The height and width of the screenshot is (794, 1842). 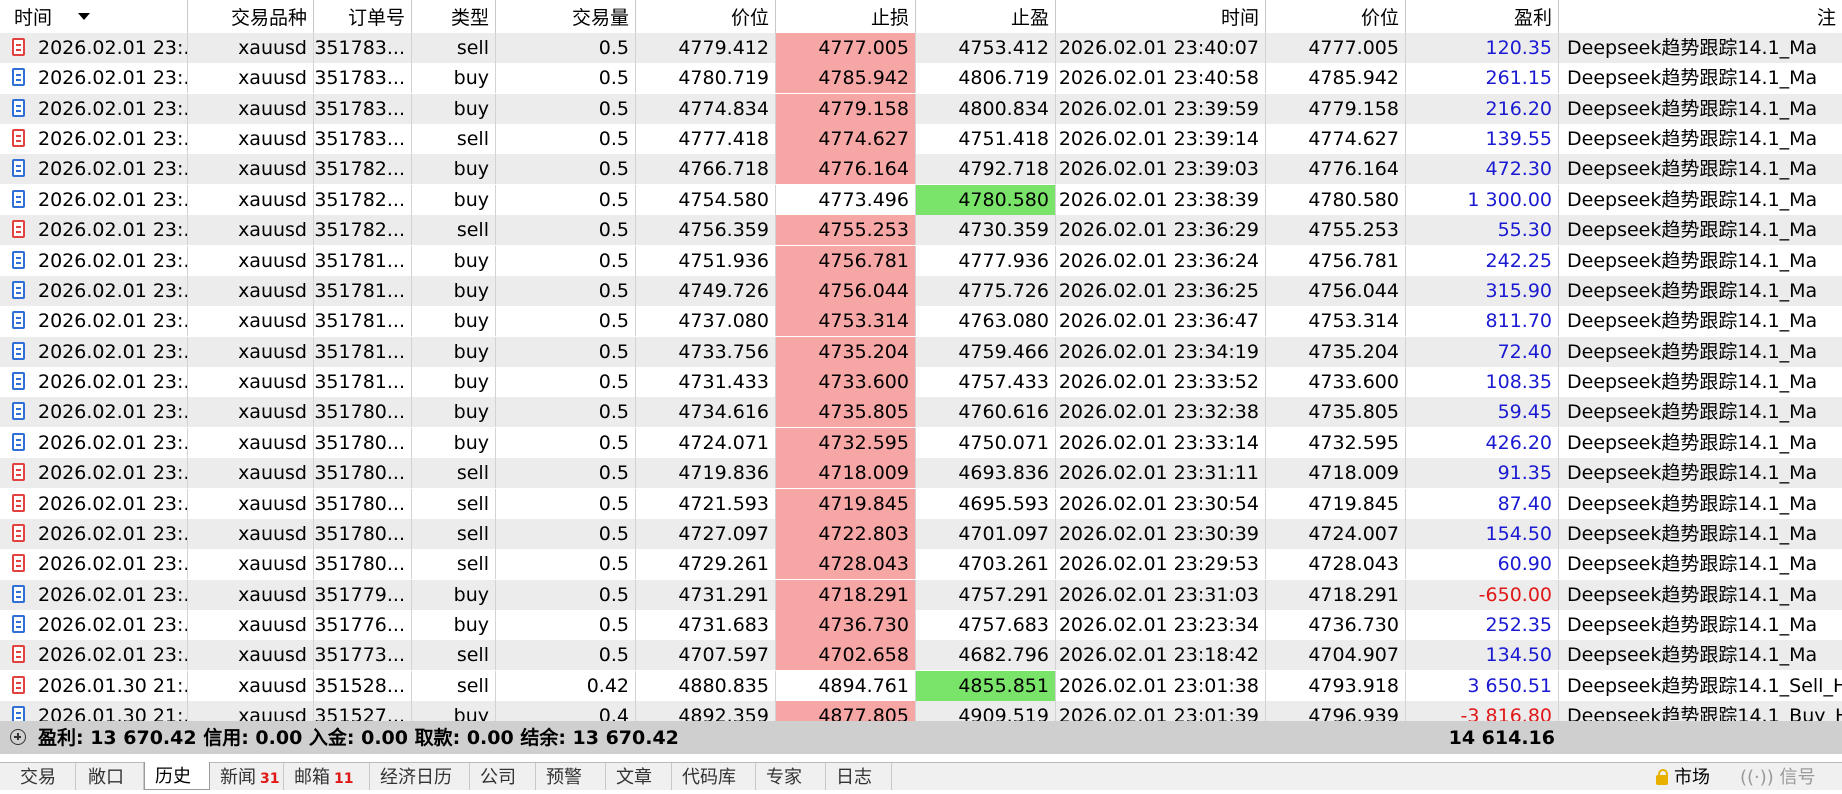 What do you see at coordinates (1336, 139) in the screenshot?
I see `cell-close-price: 4774.627` at bounding box center [1336, 139].